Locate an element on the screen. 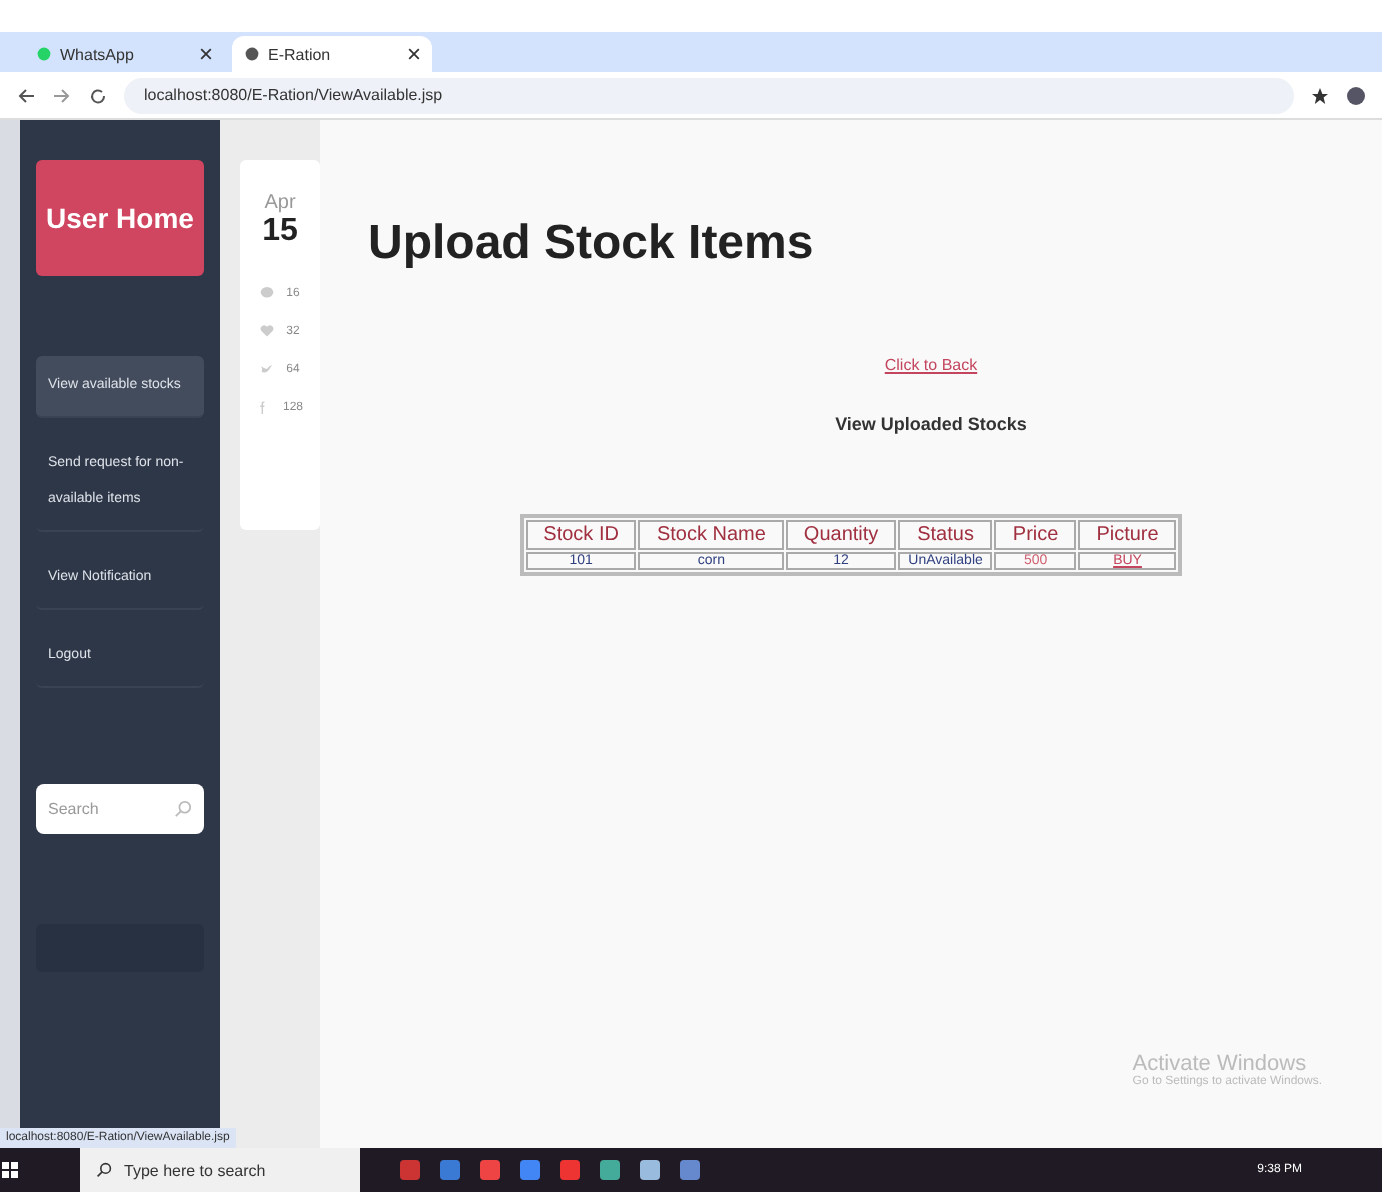 This screenshot has width=1382, height=1192. back-icon is located at coordinates (26, 95).